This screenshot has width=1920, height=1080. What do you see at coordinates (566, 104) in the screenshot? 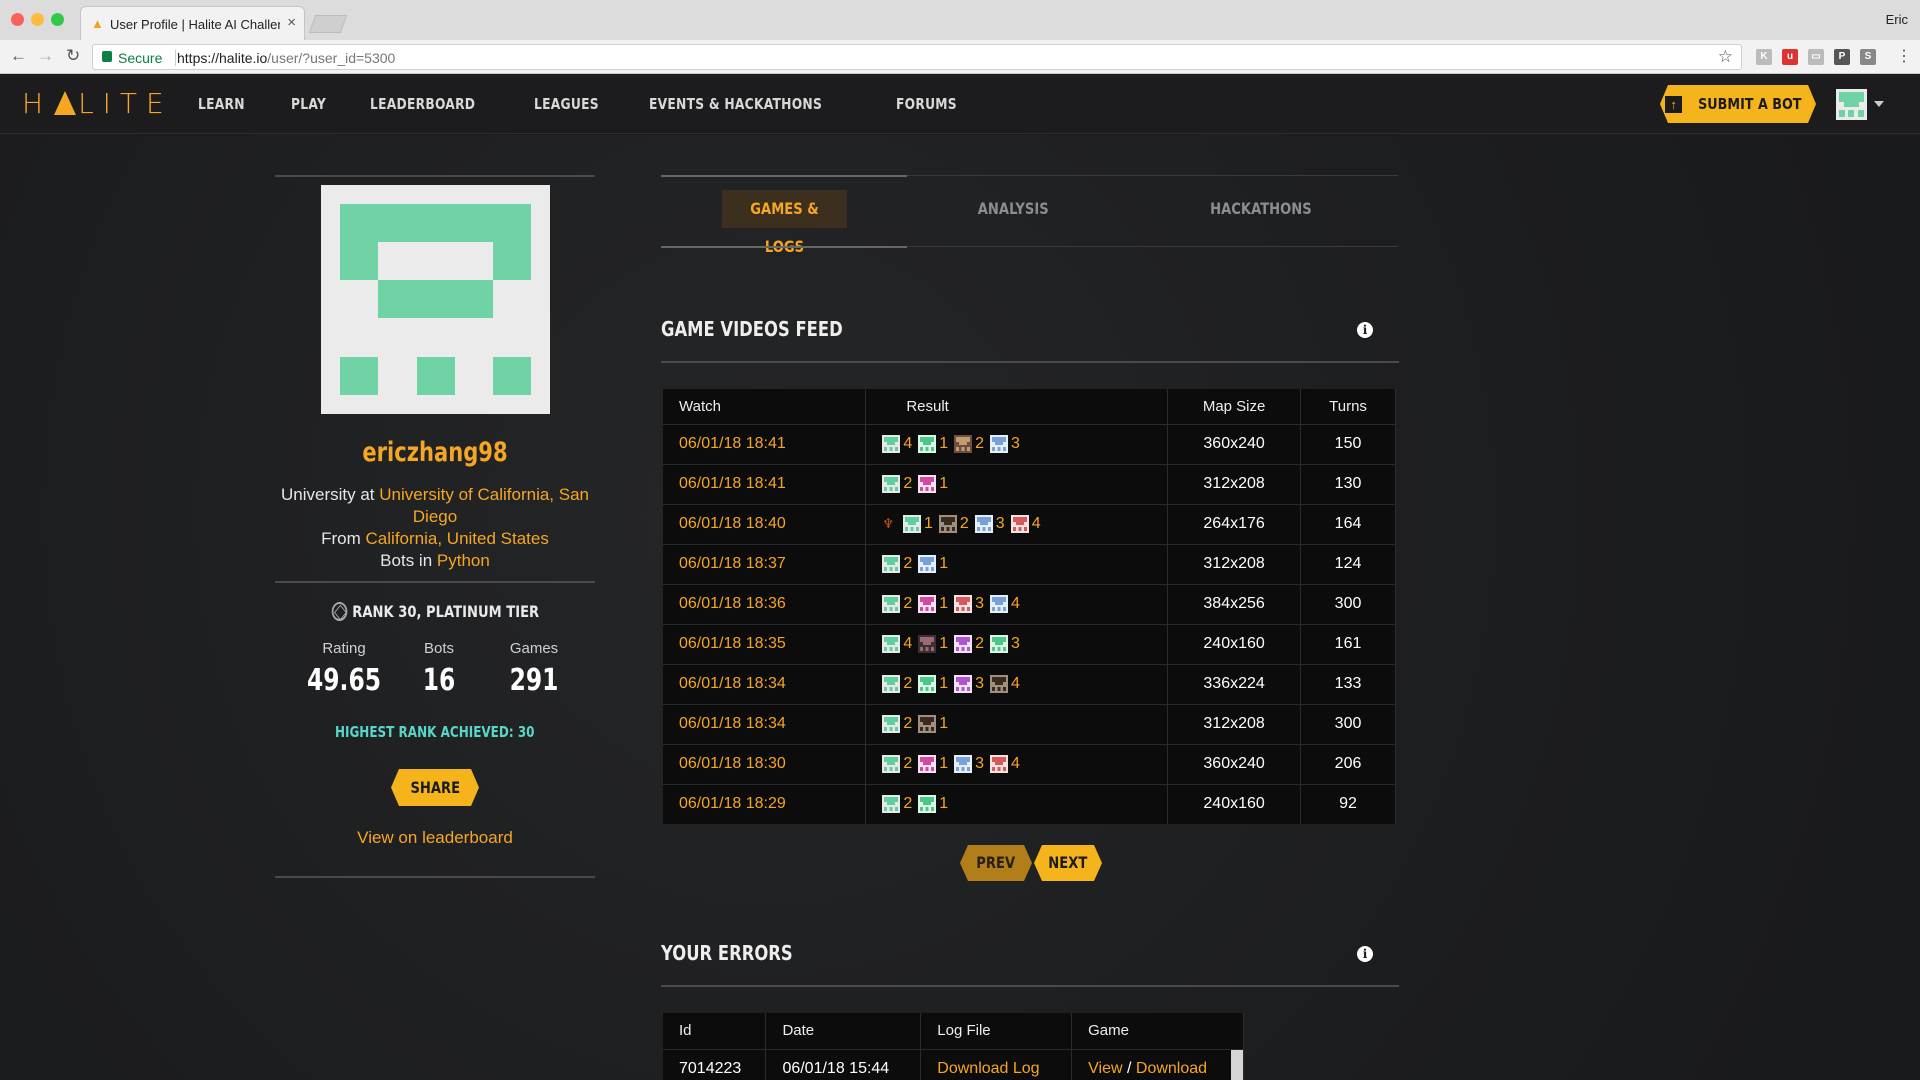
I see `nav-leagues: LEAGUES` at bounding box center [566, 104].